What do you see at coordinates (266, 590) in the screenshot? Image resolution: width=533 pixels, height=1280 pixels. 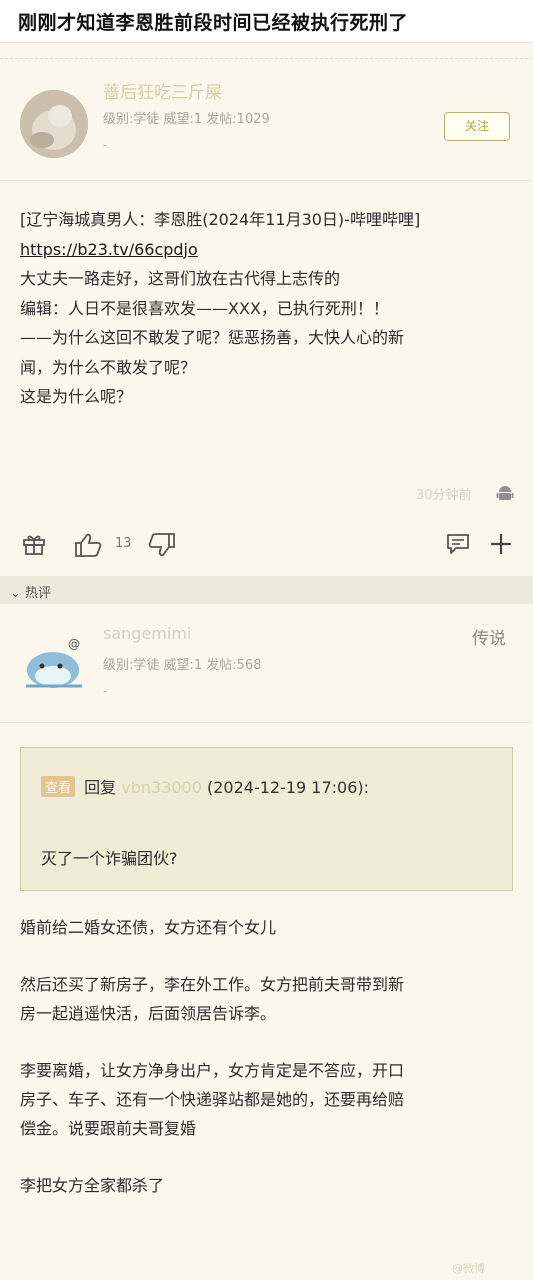 I see `hot-comments-header: ⌄ 热评` at bounding box center [266, 590].